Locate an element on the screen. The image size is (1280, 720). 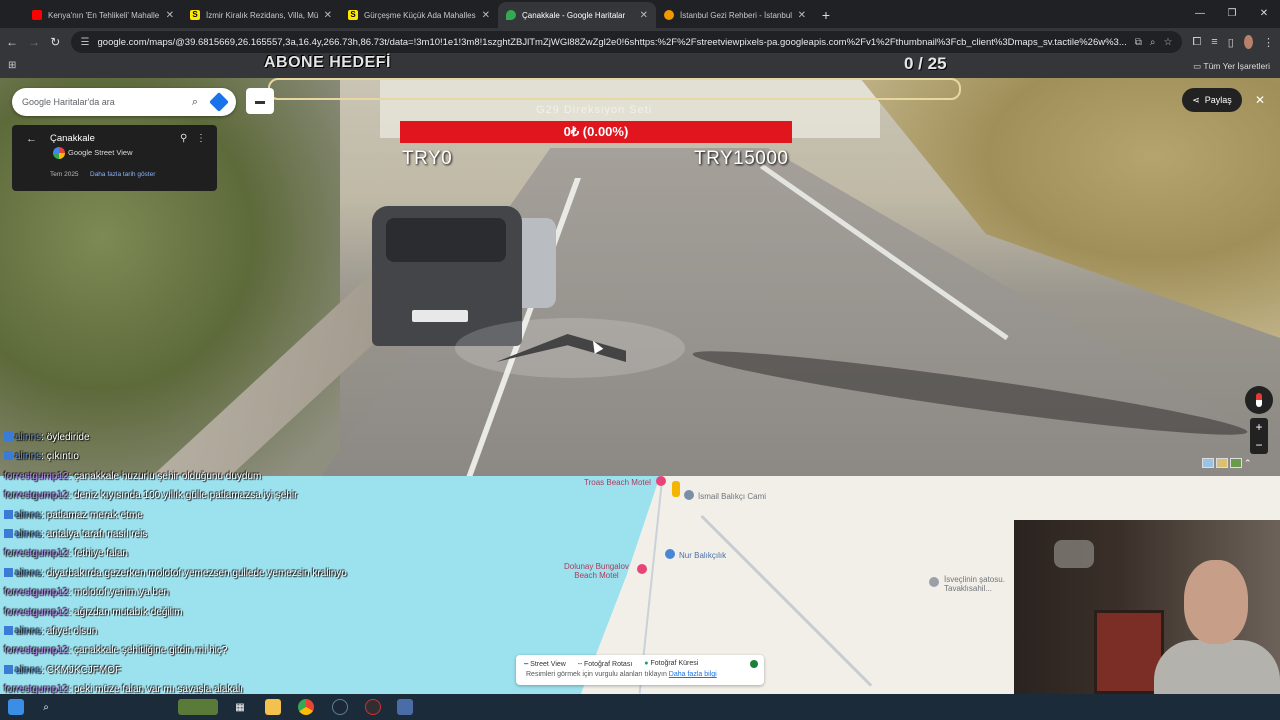
minimize-icon: — is located at coordinates (1200, 13).